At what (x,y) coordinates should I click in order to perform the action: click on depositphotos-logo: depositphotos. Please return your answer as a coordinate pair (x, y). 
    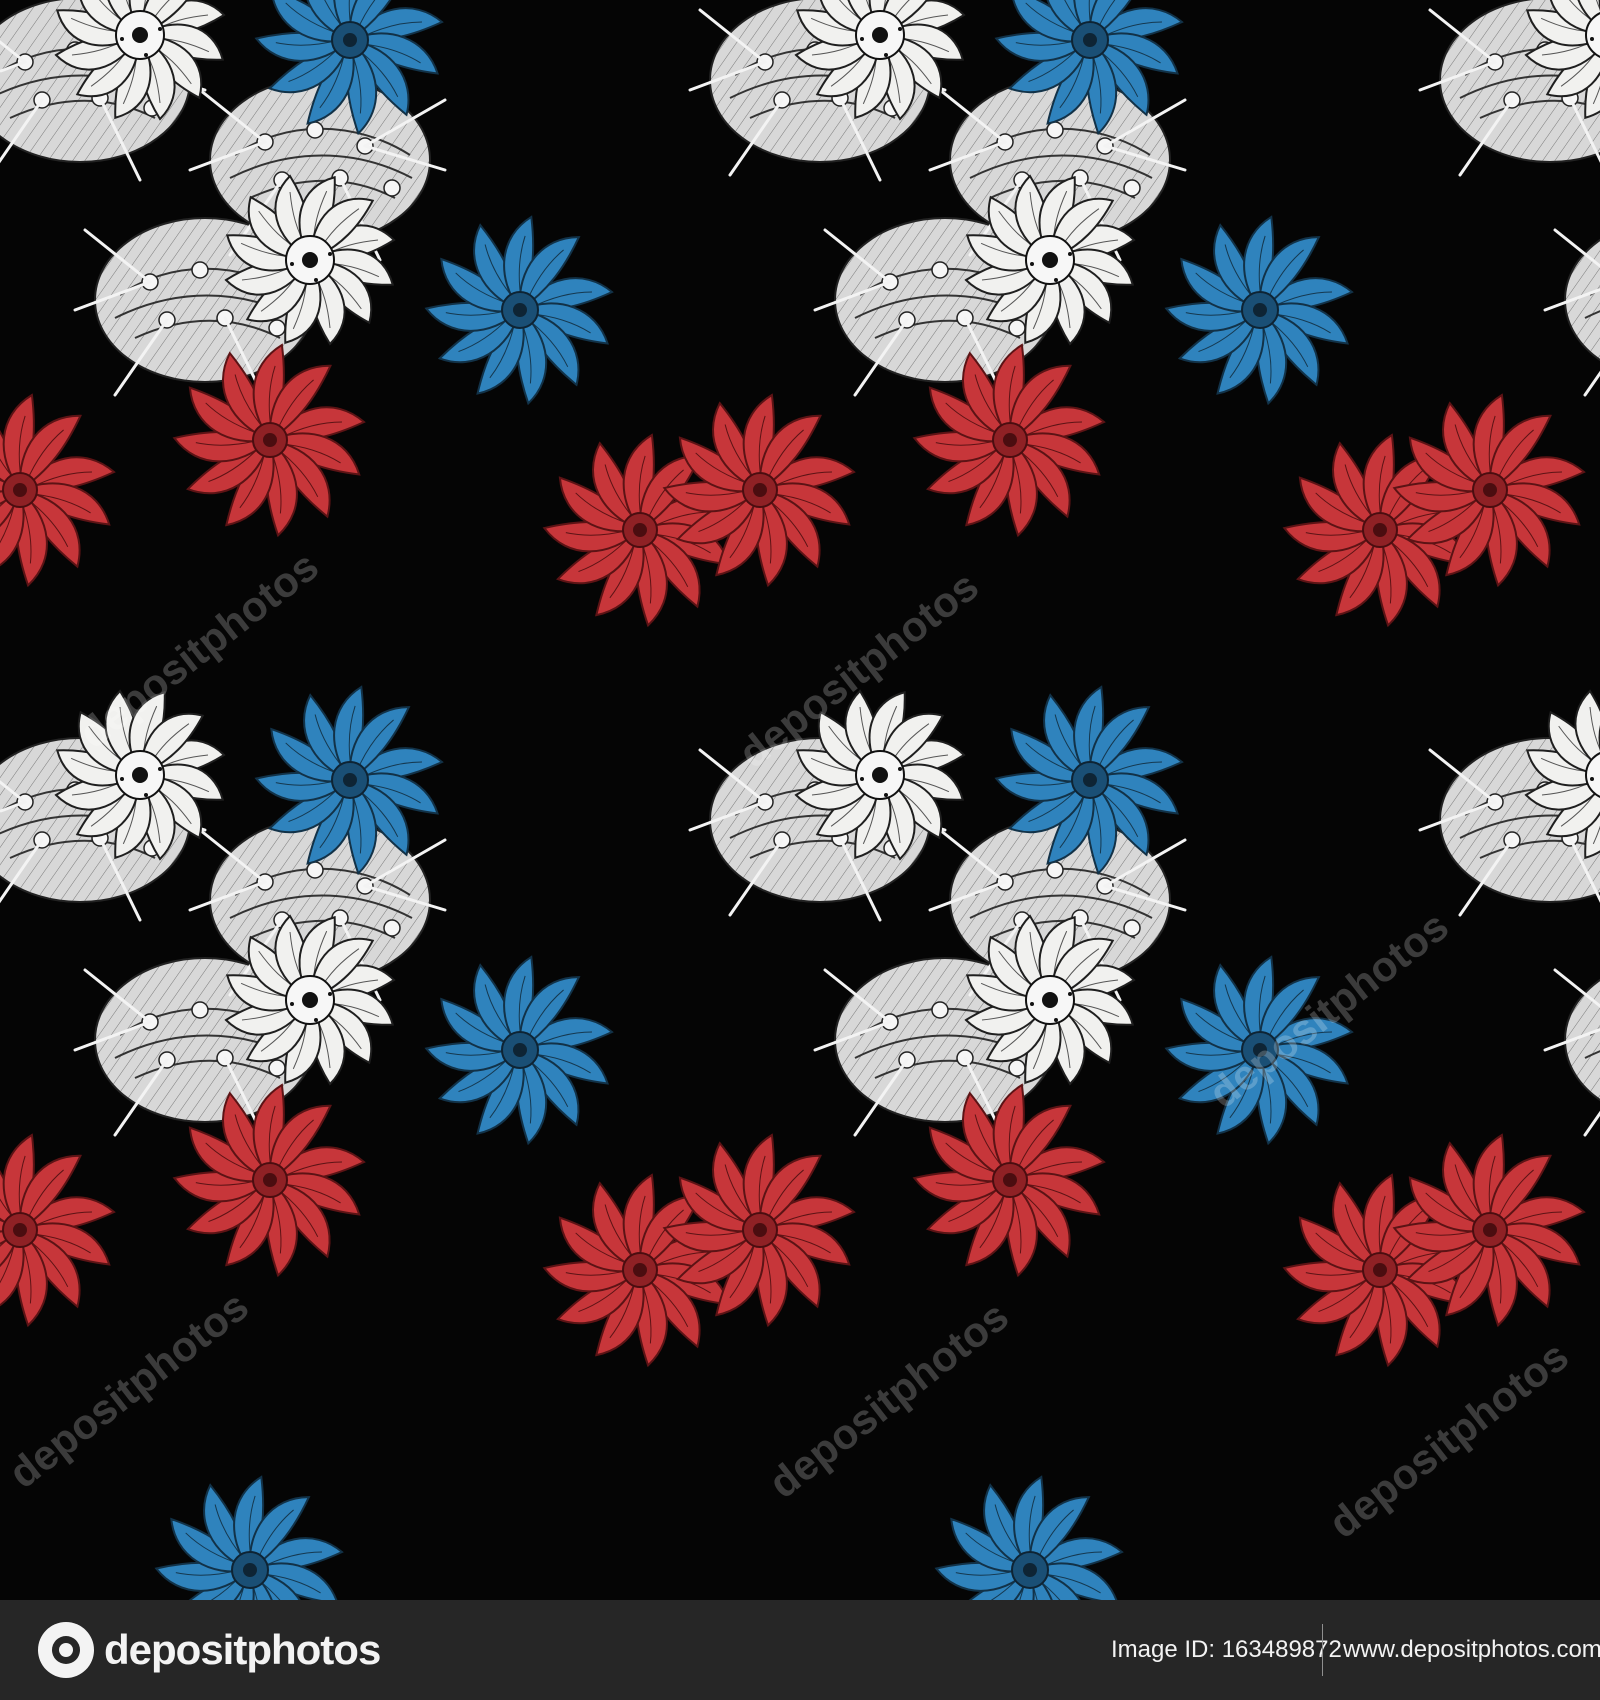
    Looking at the image, I should click on (209, 1650).